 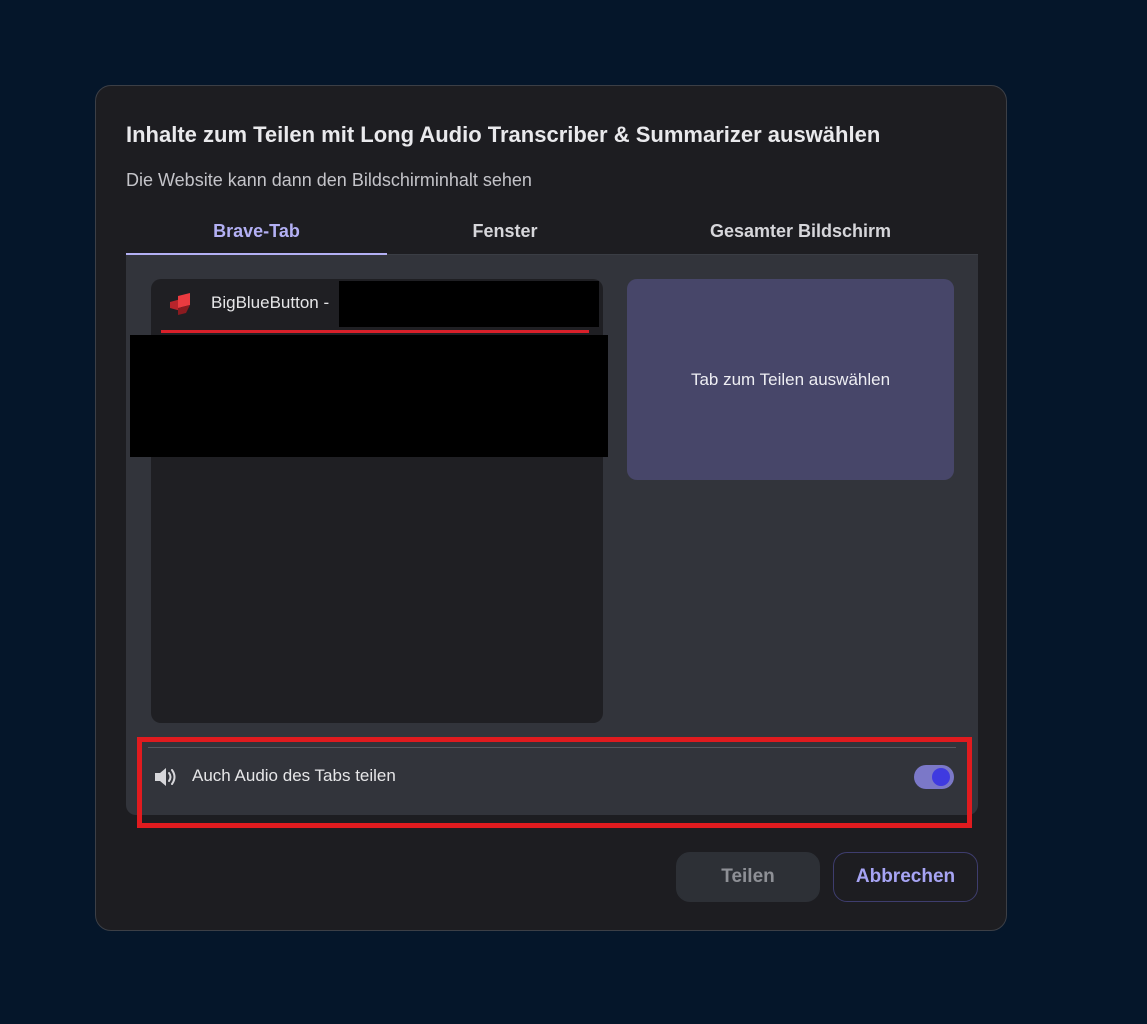 I want to click on source-tabs: Brave-Tab Fenster Gesamter Bildschirm, so click(x=552, y=232).